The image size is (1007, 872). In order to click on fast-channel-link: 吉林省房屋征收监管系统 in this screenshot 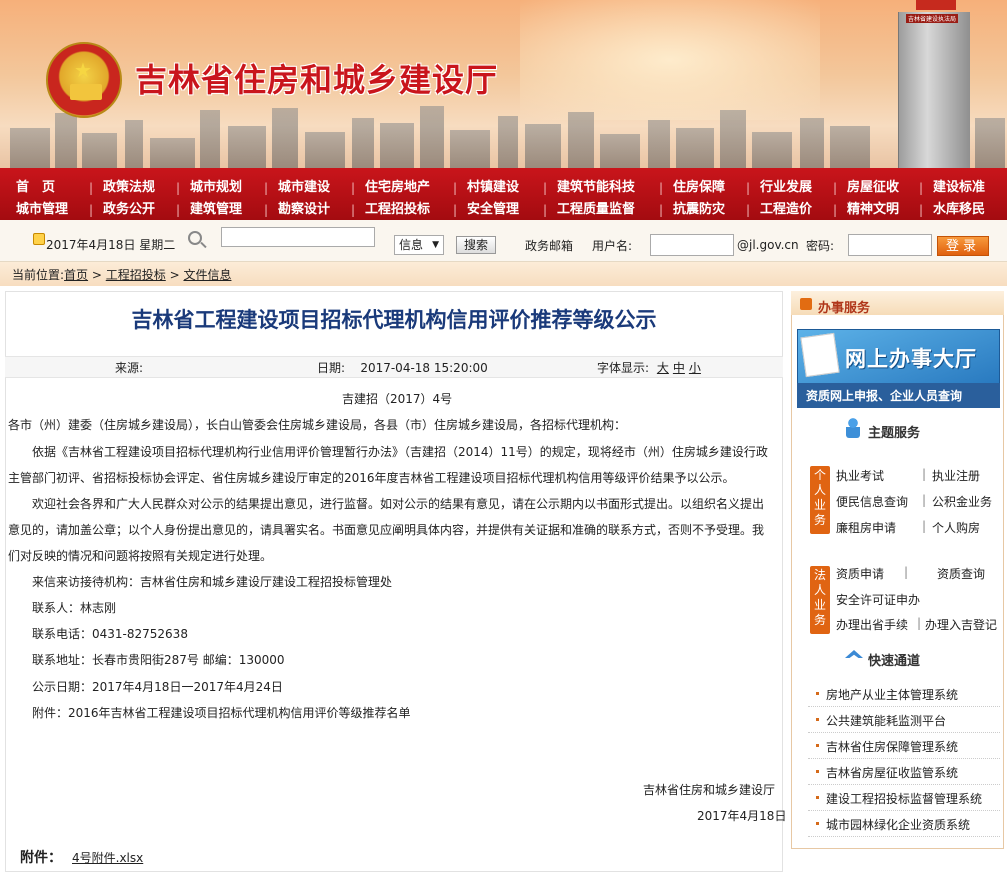, I will do `click(892, 772)`.